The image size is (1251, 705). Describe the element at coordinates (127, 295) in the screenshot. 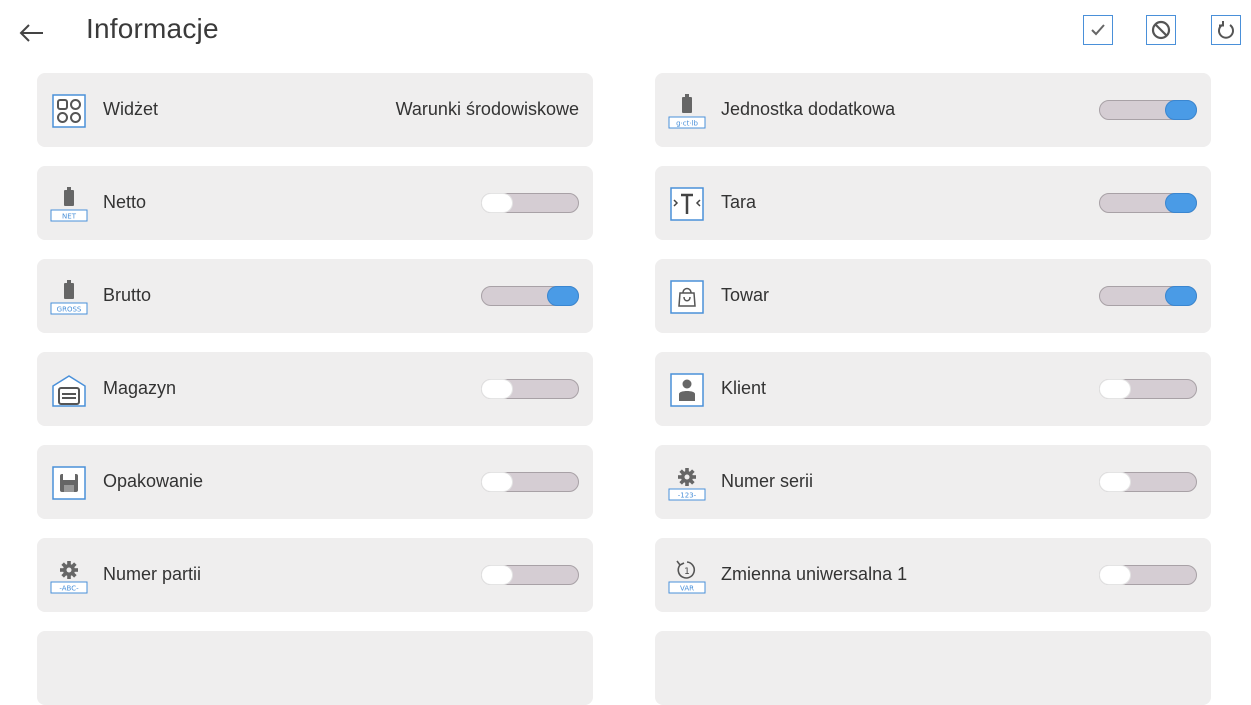

I see `setting-label: Brutto` at that location.